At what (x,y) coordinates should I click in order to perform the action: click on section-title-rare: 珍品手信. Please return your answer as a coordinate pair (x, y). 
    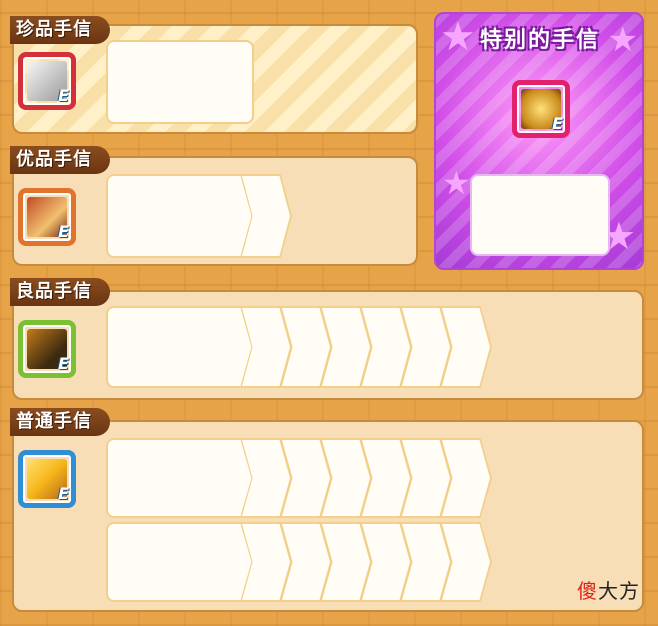
    Looking at the image, I should click on (60, 30).